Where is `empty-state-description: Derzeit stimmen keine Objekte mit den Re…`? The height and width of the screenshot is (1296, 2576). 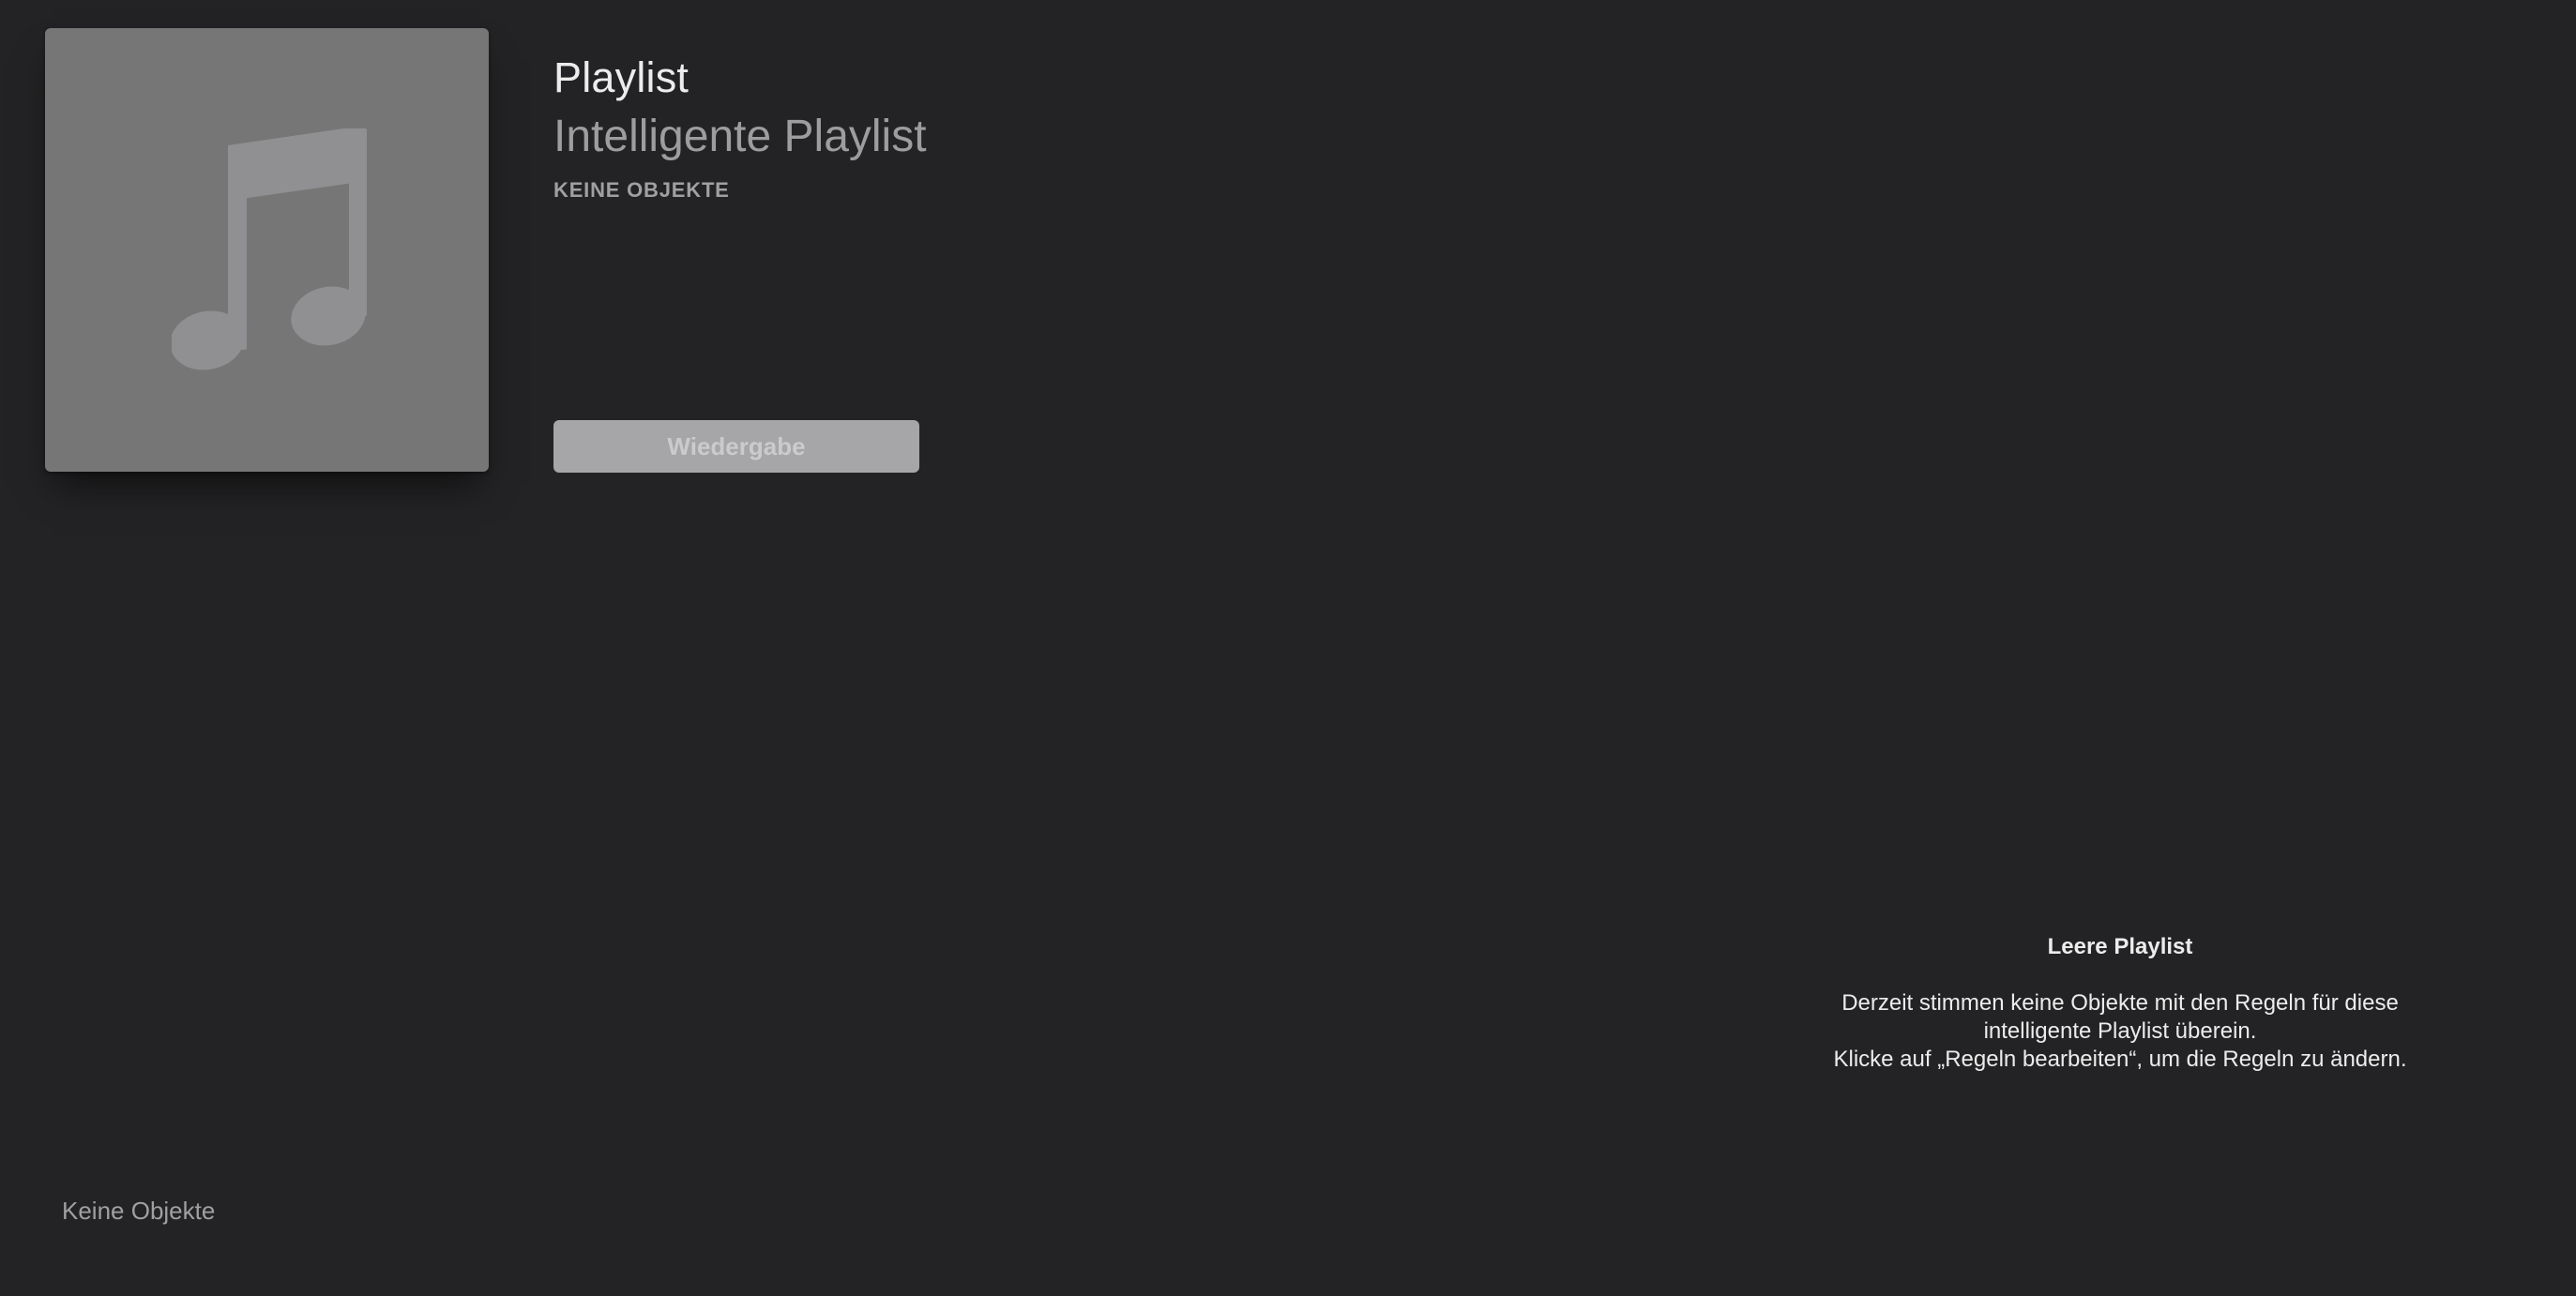
empty-state-description: Derzeit stimmen keine Objekte mit den Re… is located at coordinates (2120, 1031).